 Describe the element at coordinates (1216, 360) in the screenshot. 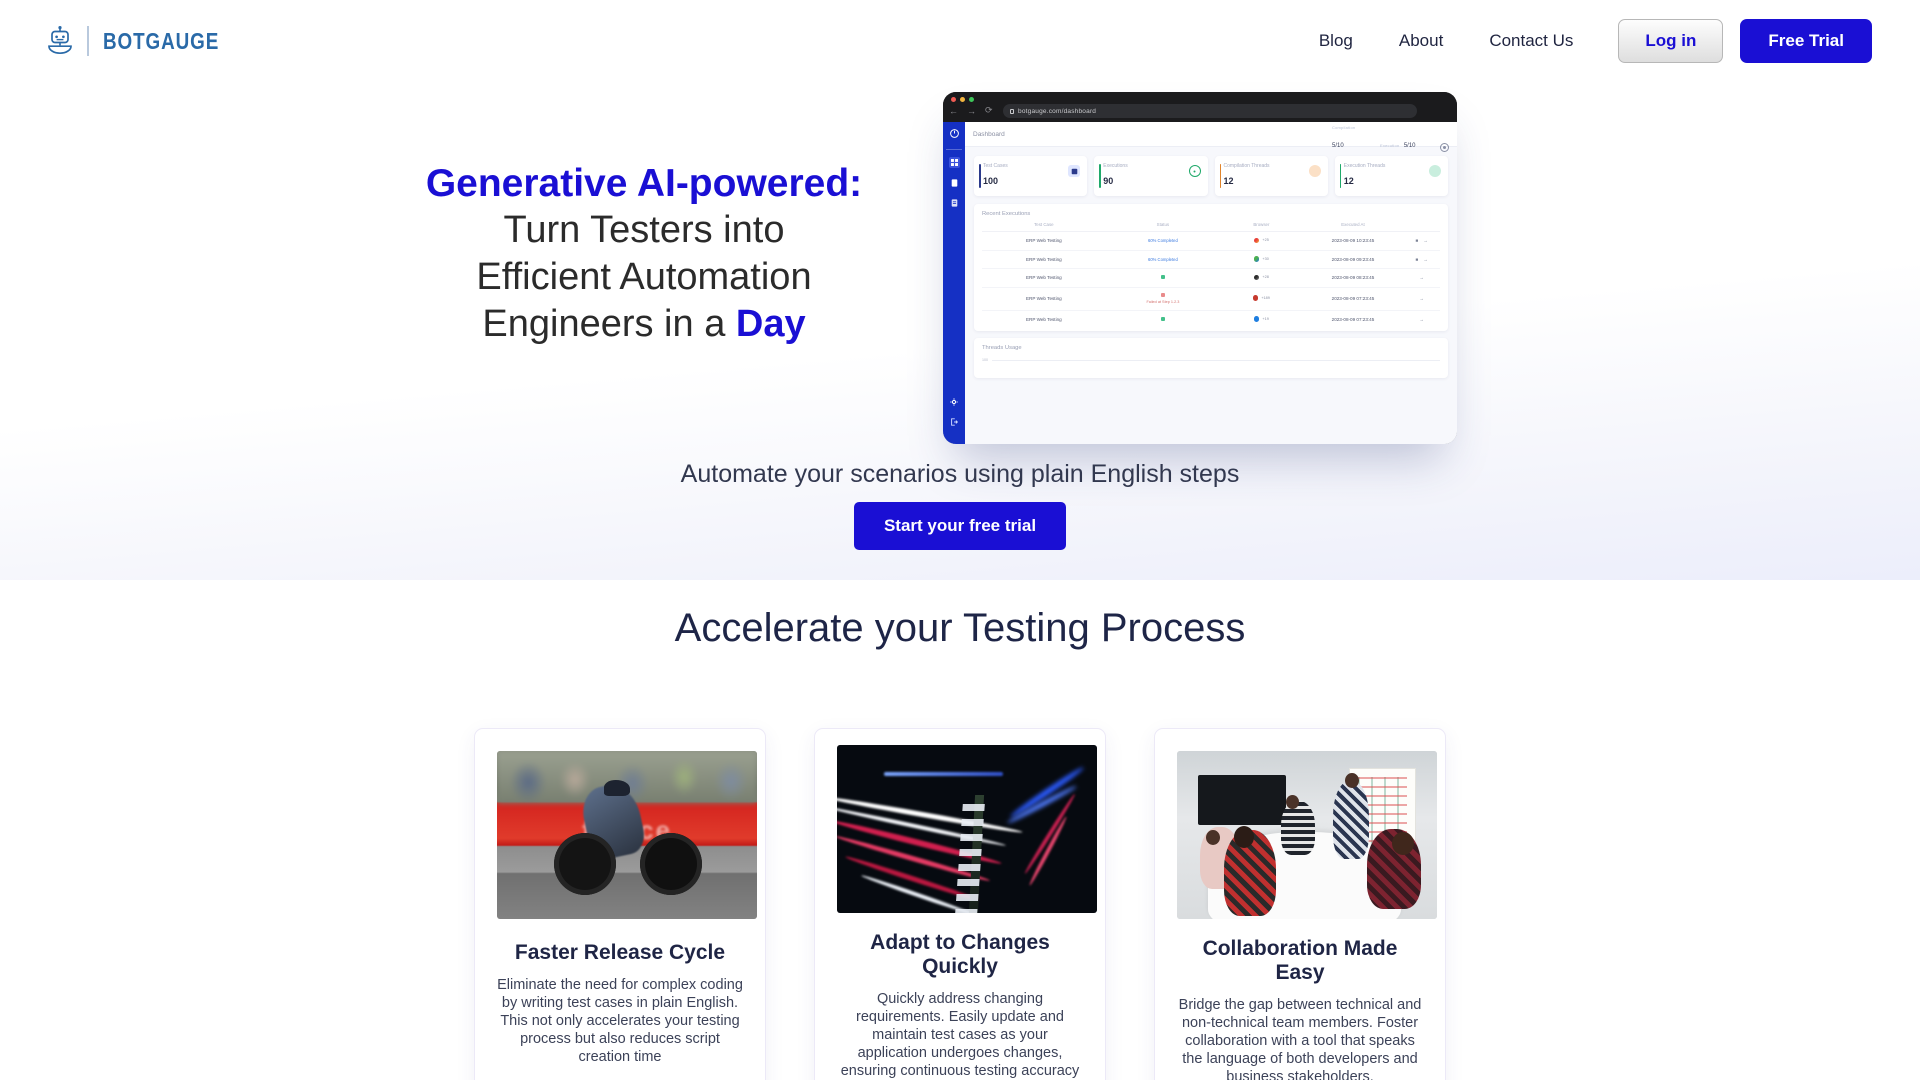

I see `threads-axis-line` at that location.